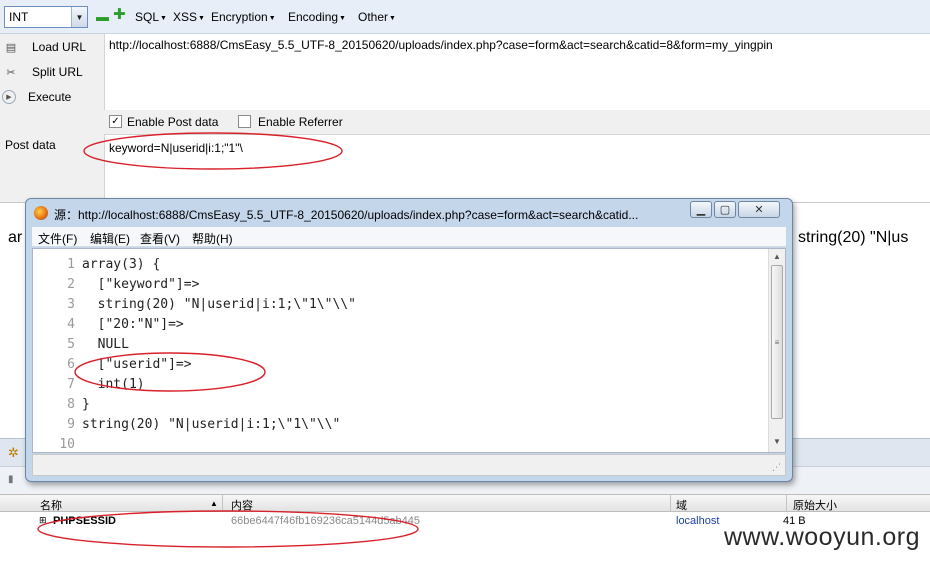 The width and height of the screenshot is (930, 567). I want to click on menu-other: Other▼, so click(377, 17).